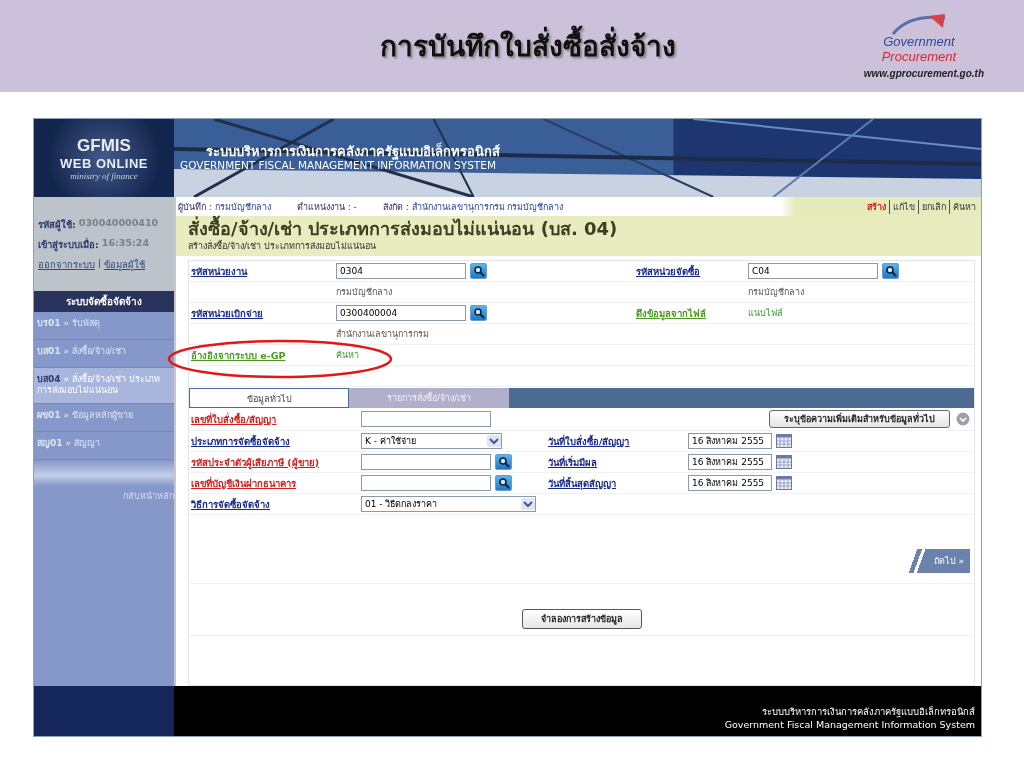  Describe the element at coordinates (589, 441) in the screenshot. I see `field-label: วันที่ใบสั่งซื้อ/สัญญา` at that location.